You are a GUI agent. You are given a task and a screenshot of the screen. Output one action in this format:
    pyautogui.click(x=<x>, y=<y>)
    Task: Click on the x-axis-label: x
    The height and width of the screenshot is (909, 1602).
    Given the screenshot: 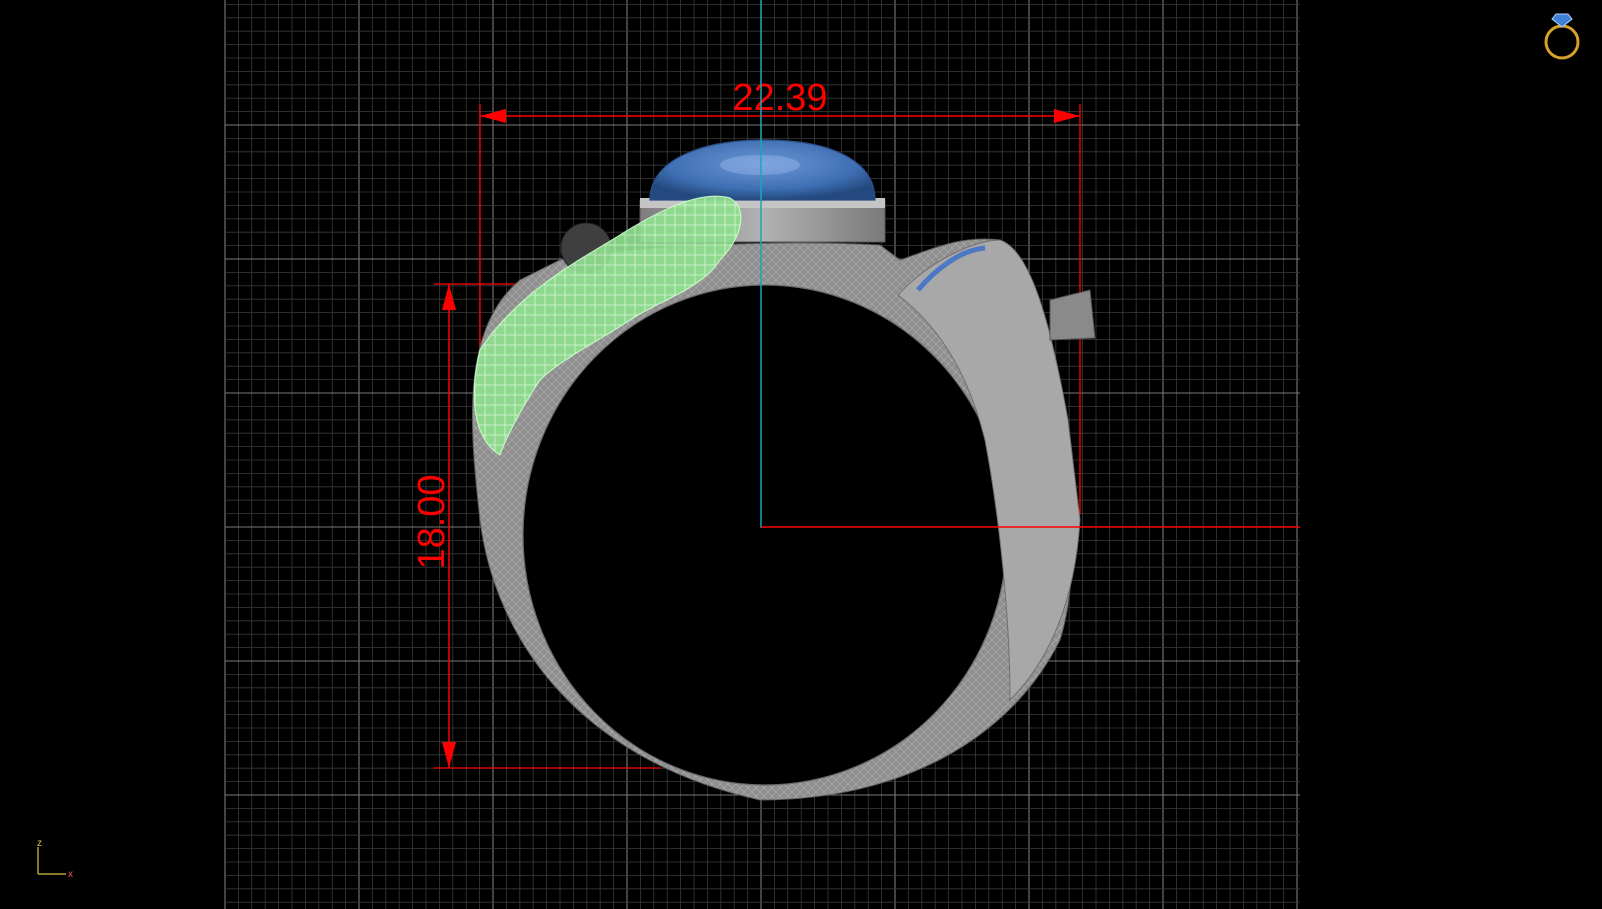 What is the action you would take?
    pyautogui.click(x=70, y=874)
    